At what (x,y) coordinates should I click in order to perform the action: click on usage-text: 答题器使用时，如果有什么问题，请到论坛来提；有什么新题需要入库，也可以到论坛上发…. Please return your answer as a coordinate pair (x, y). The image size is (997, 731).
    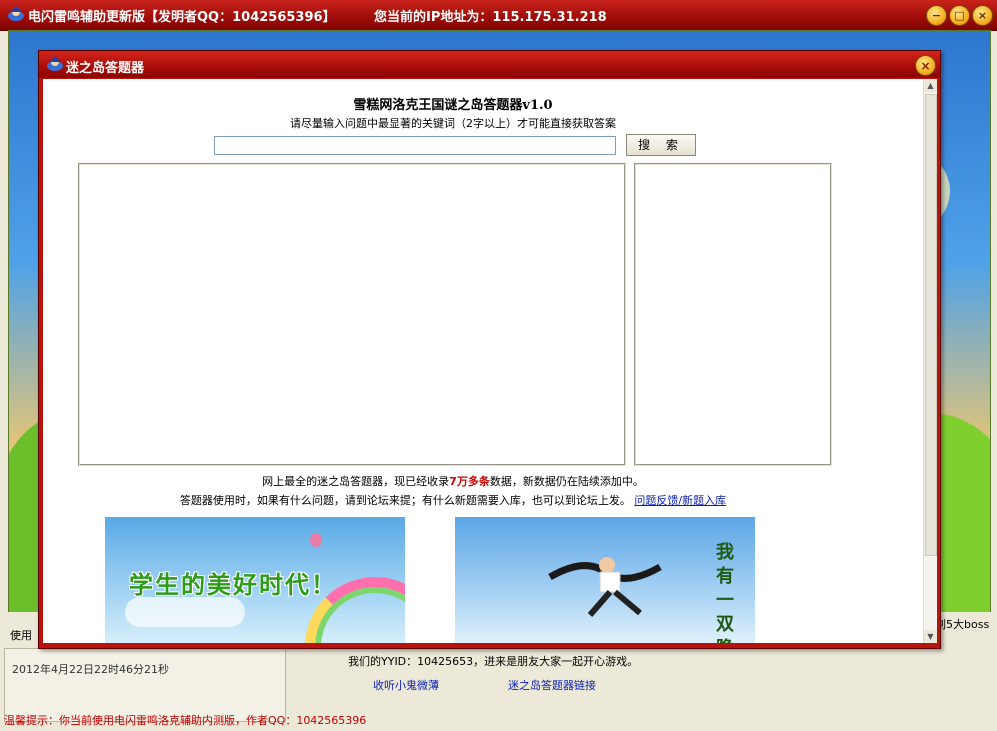
    Looking at the image, I should click on (405, 500).